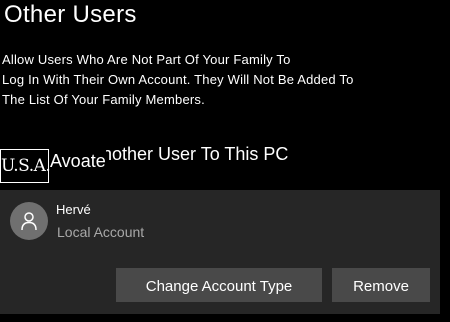  Describe the element at coordinates (381, 285) in the screenshot. I see `remove-button: Remove` at that location.